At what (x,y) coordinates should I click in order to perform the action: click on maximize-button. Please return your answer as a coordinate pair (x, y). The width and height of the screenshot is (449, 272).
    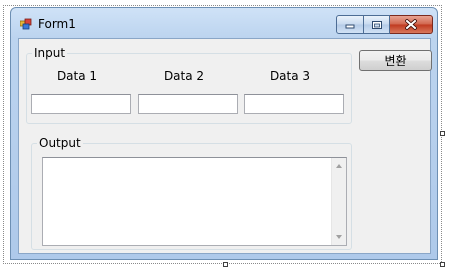
    Looking at the image, I should click on (377, 24).